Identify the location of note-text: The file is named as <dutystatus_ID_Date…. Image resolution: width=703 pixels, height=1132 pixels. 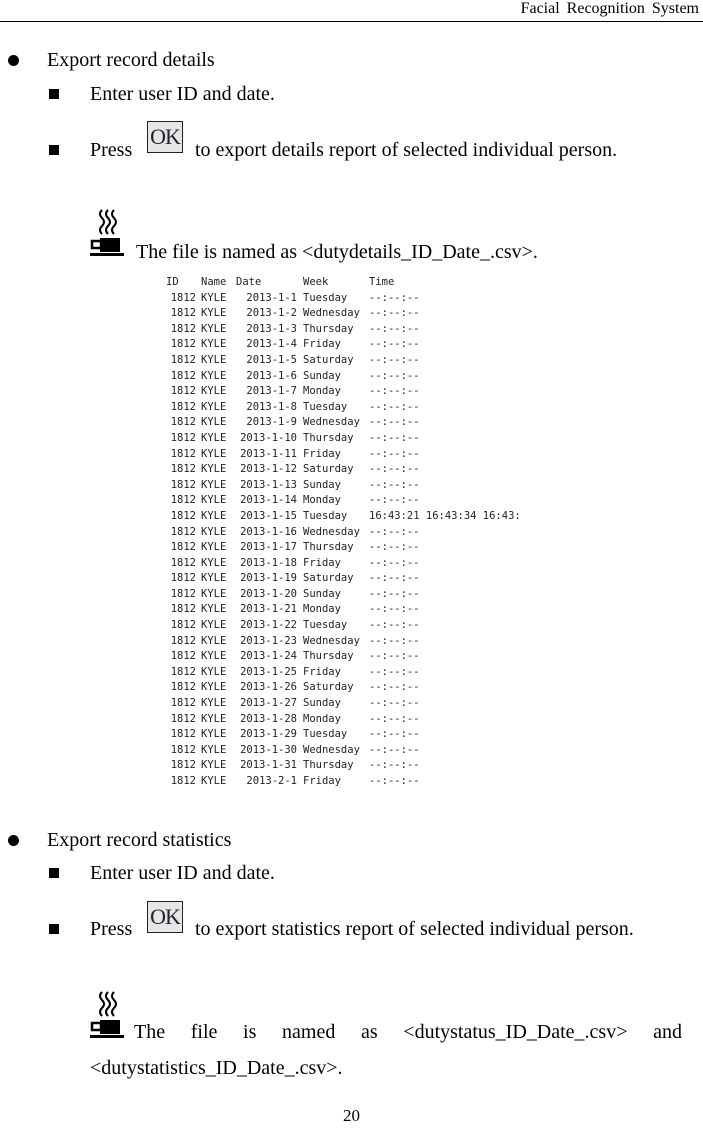
(386, 1050).